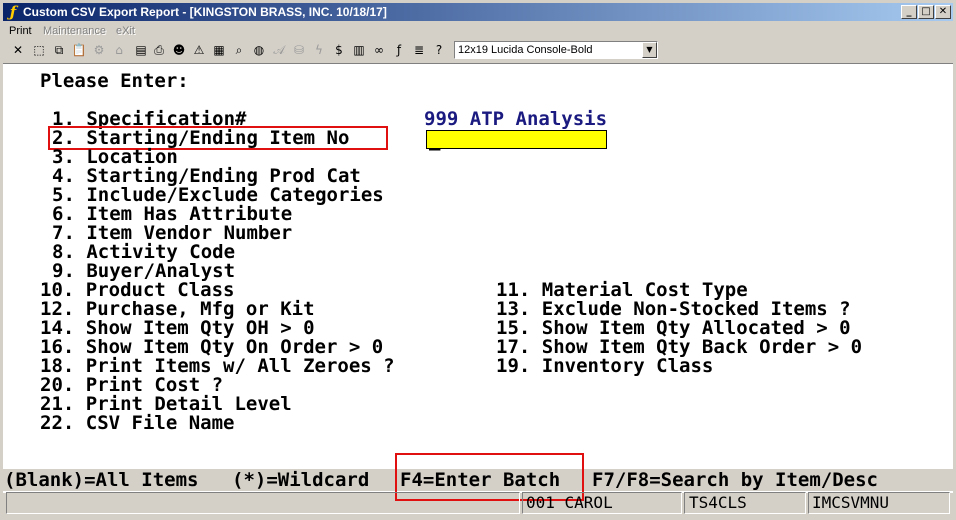 The width and height of the screenshot is (956, 520). I want to click on exit-door-icon: ⌂, so click(119, 50).